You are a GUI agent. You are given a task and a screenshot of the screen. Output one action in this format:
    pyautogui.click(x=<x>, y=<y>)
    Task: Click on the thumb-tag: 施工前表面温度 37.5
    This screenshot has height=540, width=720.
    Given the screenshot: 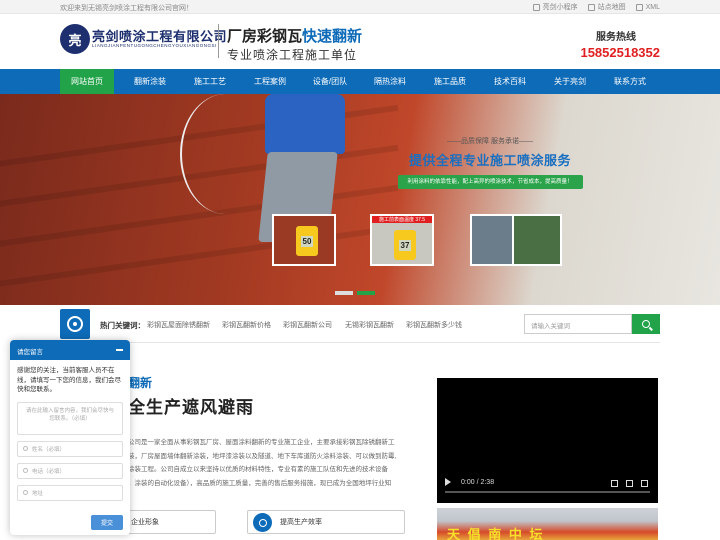 What is the action you would take?
    pyautogui.click(x=402, y=219)
    